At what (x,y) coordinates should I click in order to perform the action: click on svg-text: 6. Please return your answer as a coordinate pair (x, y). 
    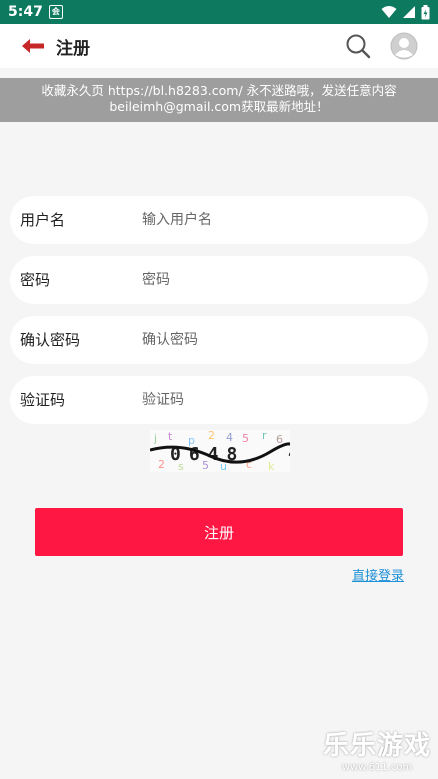
    Looking at the image, I should click on (279, 439).